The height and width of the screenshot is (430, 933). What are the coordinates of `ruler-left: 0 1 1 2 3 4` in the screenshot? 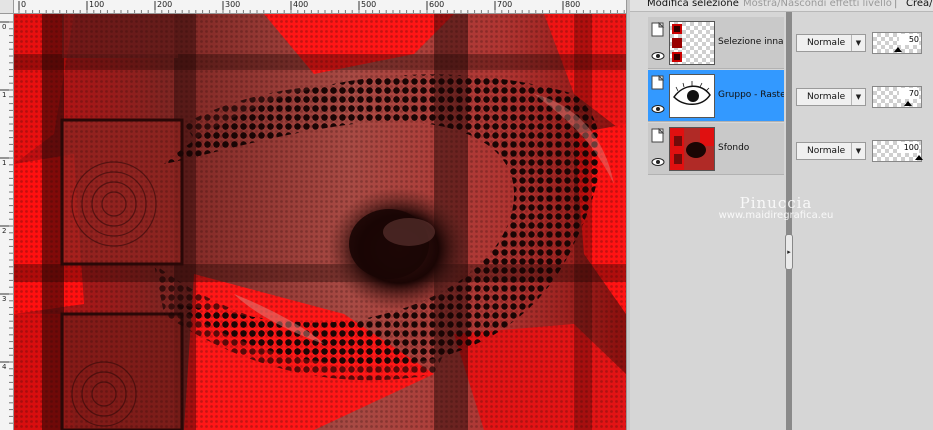 It's located at (7, 222).